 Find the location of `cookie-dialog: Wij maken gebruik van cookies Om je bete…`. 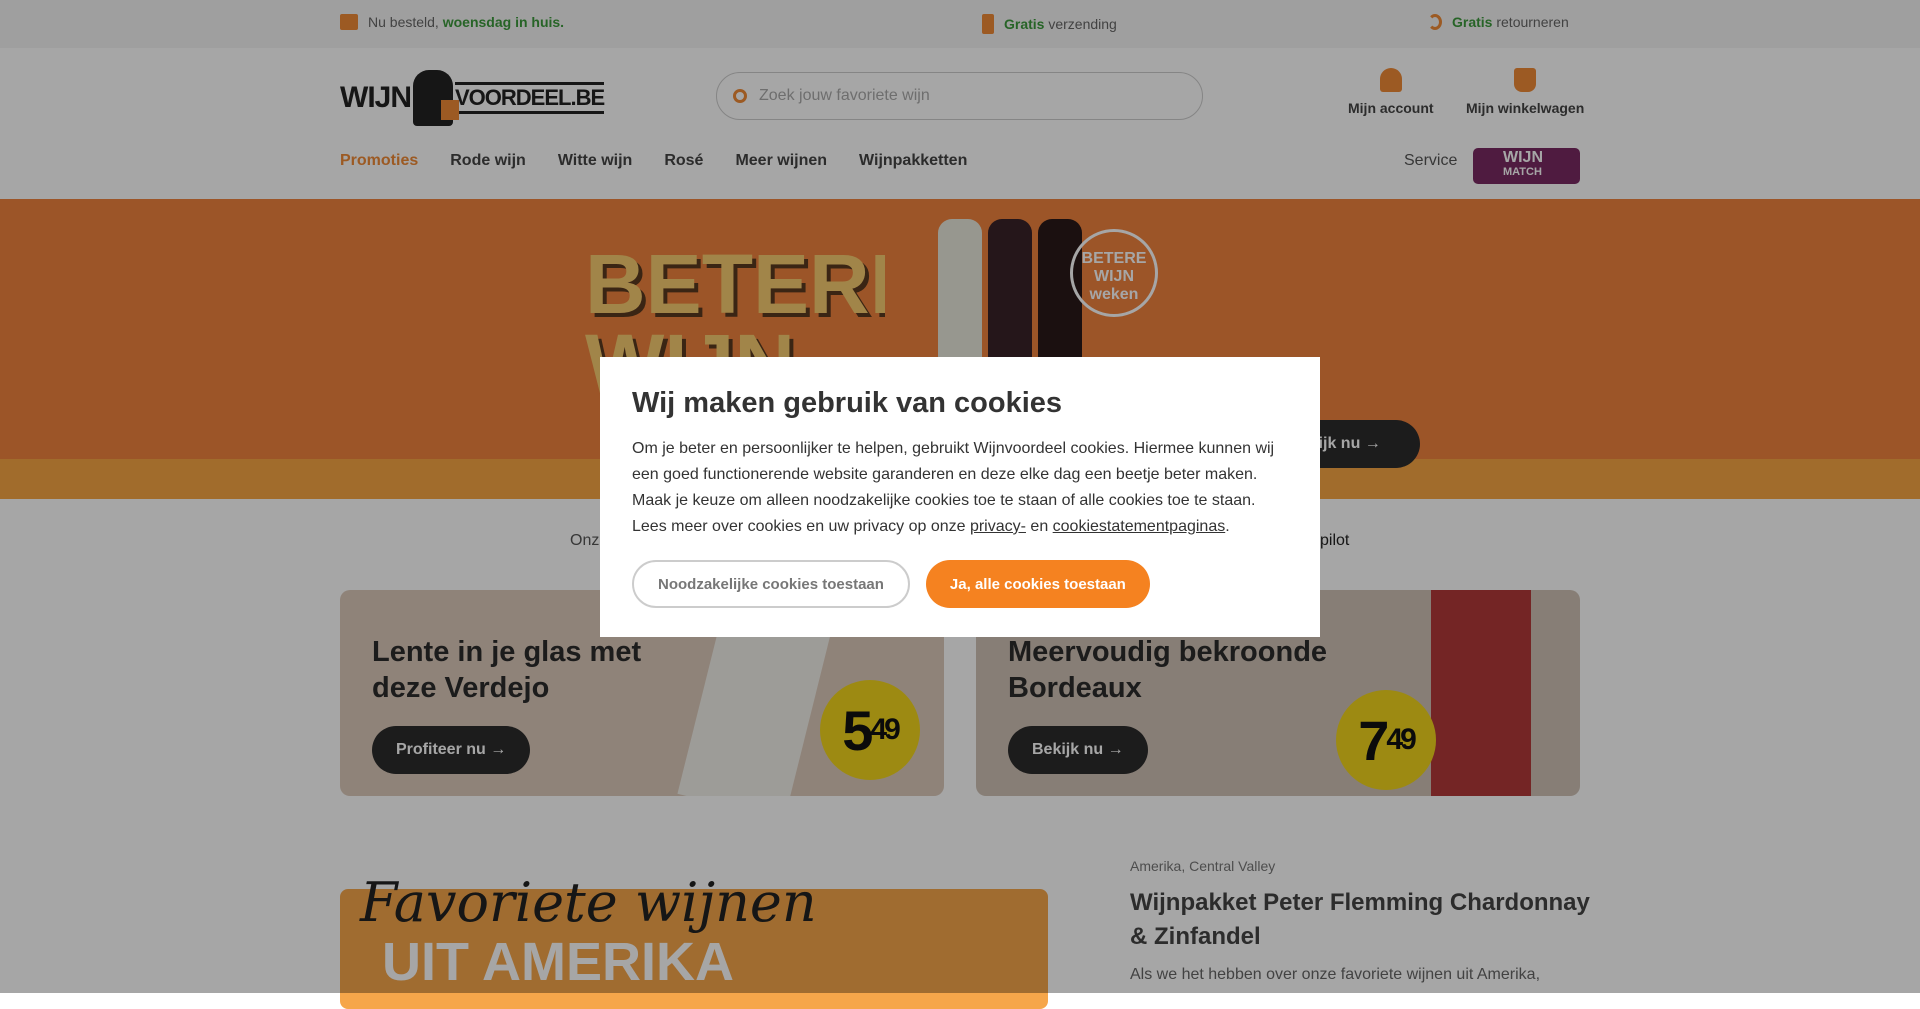

cookie-dialog: Wij maken gebruik van cookies Om je bete… is located at coordinates (960, 497).